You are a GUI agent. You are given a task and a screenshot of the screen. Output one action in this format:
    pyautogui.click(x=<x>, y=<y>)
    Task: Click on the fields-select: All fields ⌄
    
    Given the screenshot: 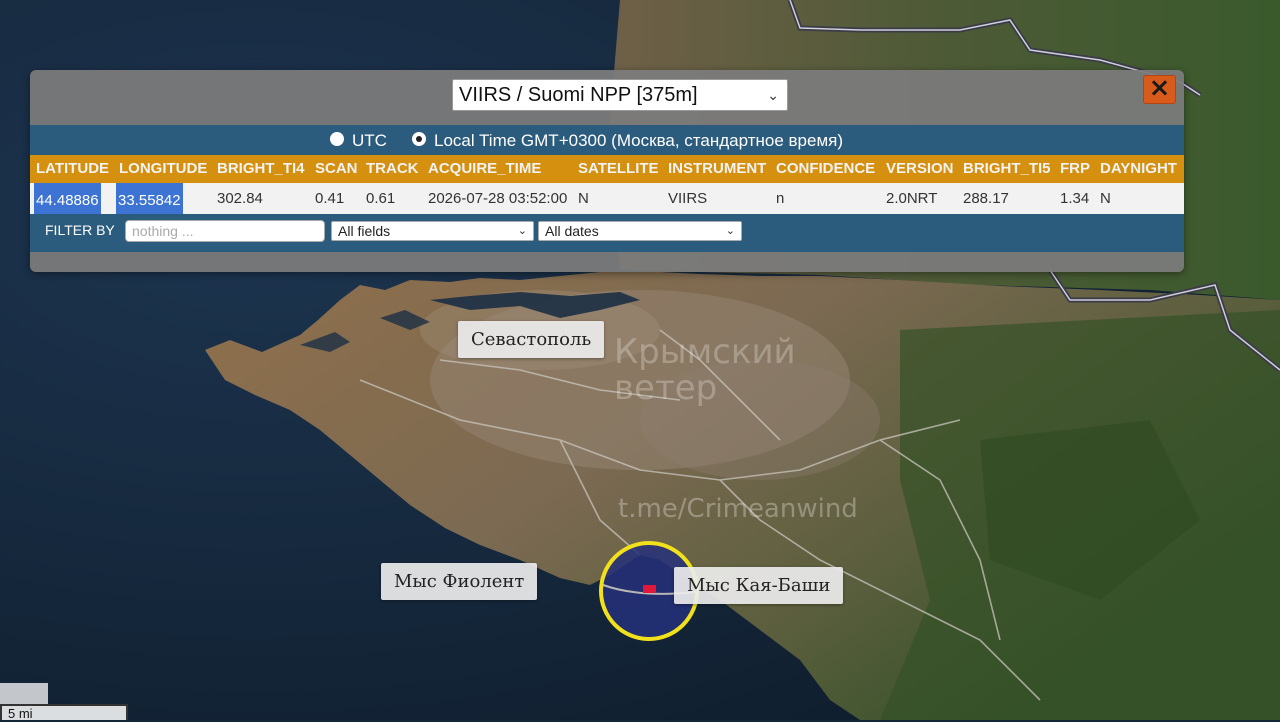 What is the action you would take?
    pyautogui.click(x=432, y=231)
    